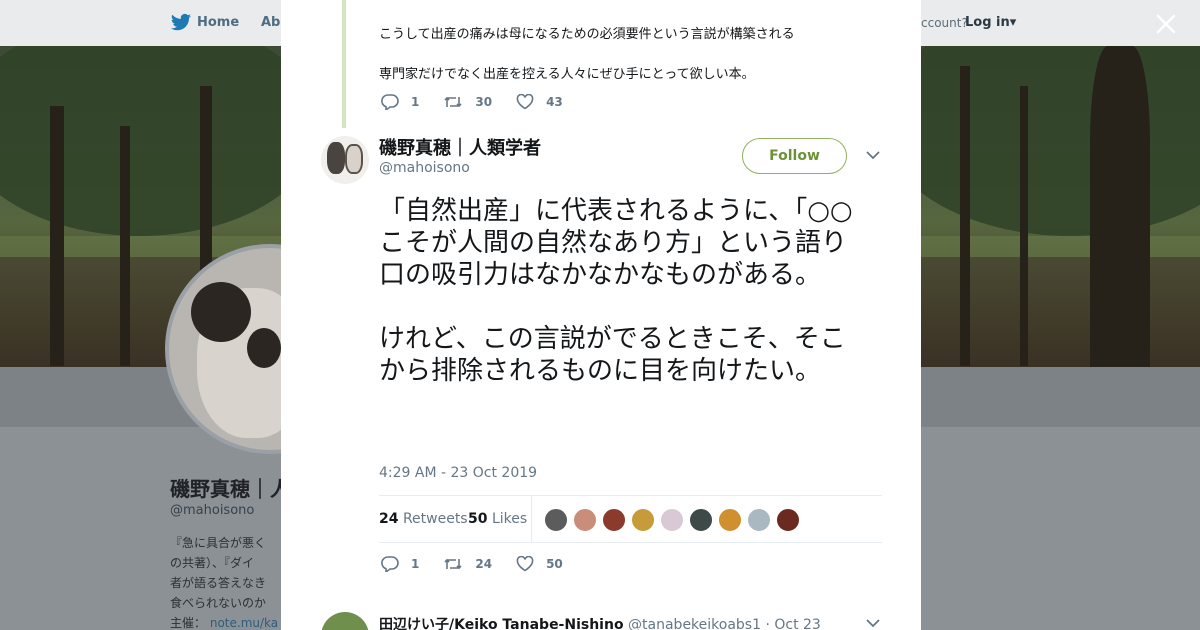 This screenshot has width=1200, height=630. I want to click on like-count: 43, so click(554, 102).